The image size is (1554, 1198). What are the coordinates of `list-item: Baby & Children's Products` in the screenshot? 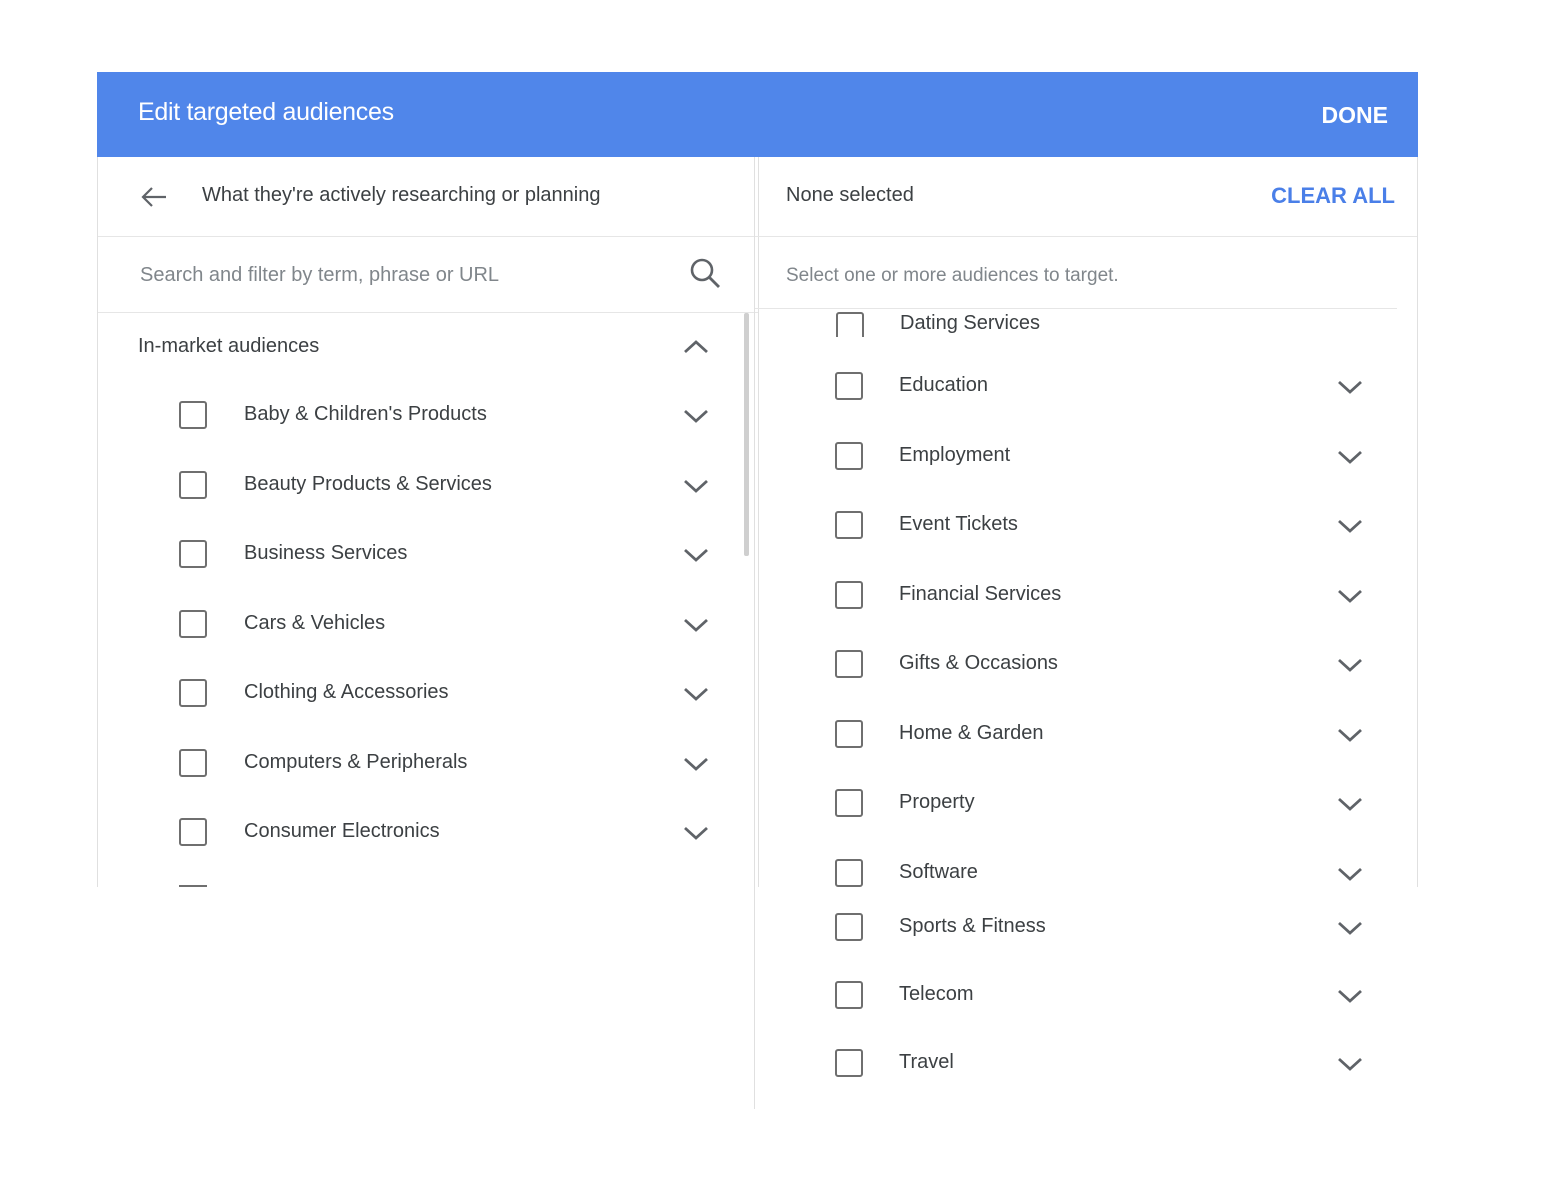 It's located at (418, 415).